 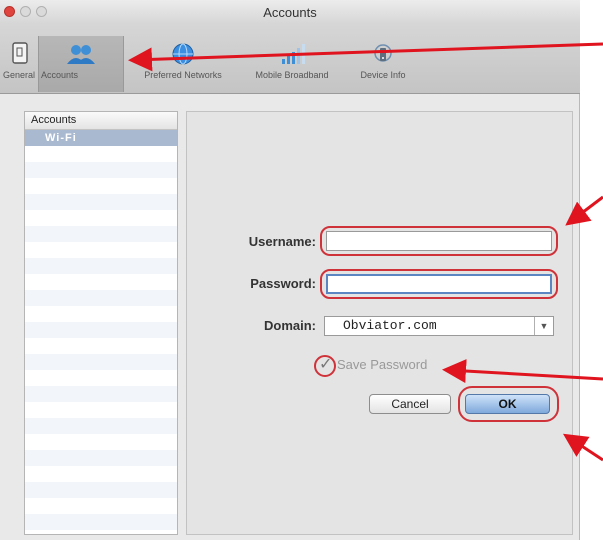 I want to click on password-label: Password:, so click(x=283, y=283).